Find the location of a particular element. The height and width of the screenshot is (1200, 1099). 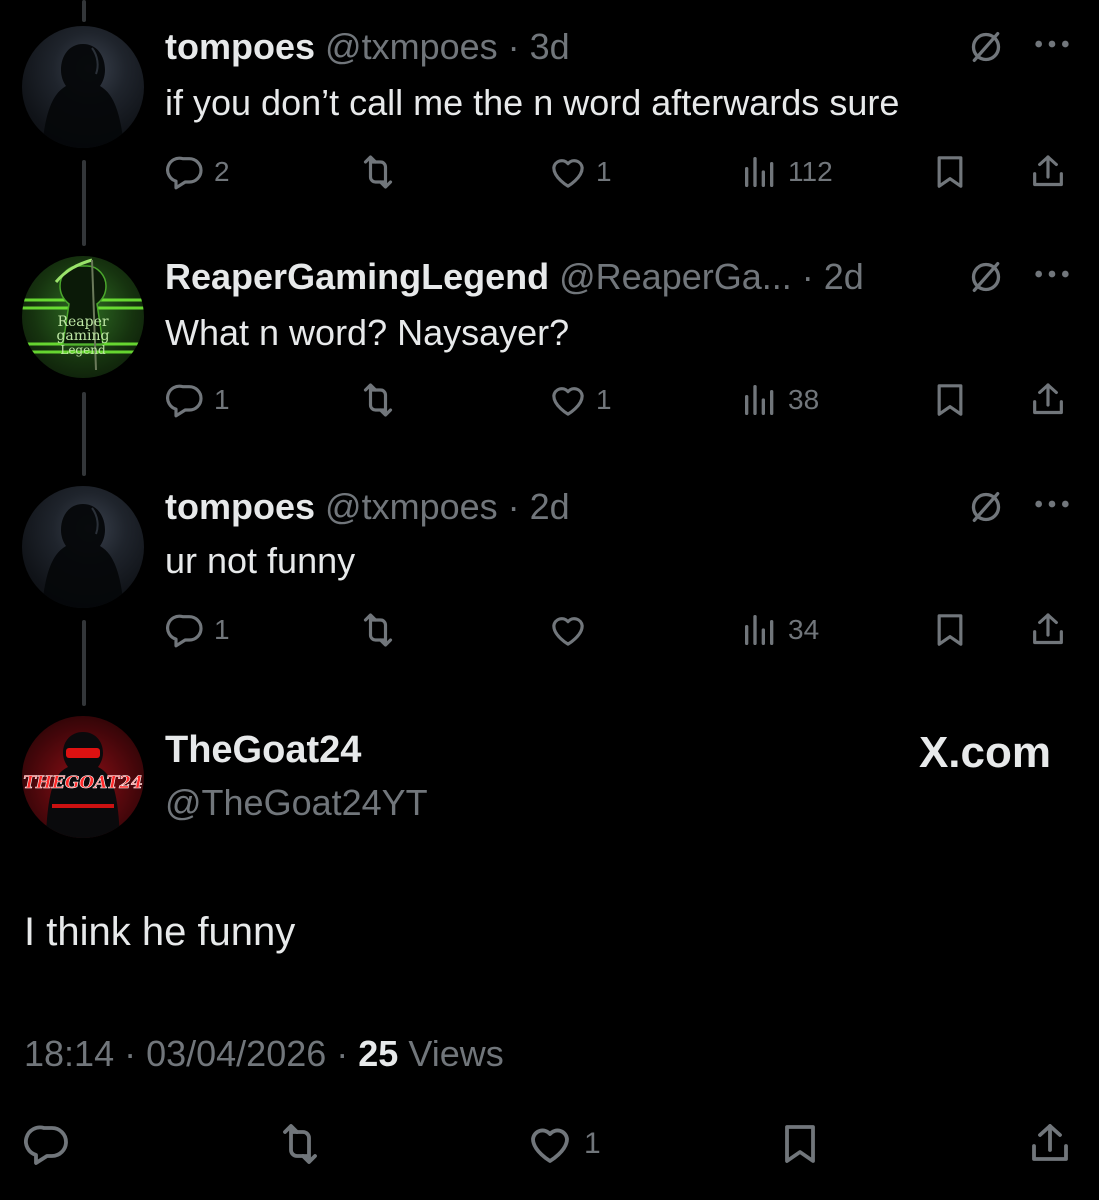

main-like-button: 1 is located at coordinates (563, 1144).